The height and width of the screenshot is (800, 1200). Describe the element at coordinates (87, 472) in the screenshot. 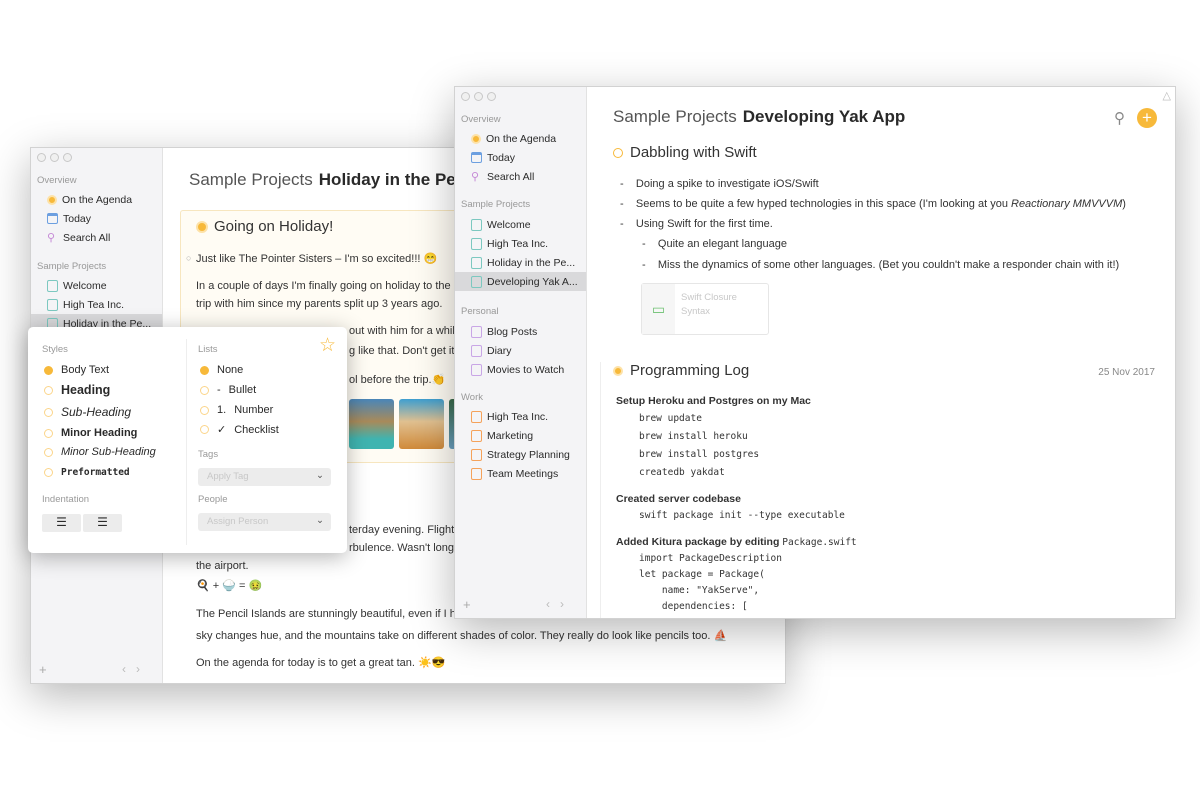

I see `style-preformatted: Preformatted` at that location.